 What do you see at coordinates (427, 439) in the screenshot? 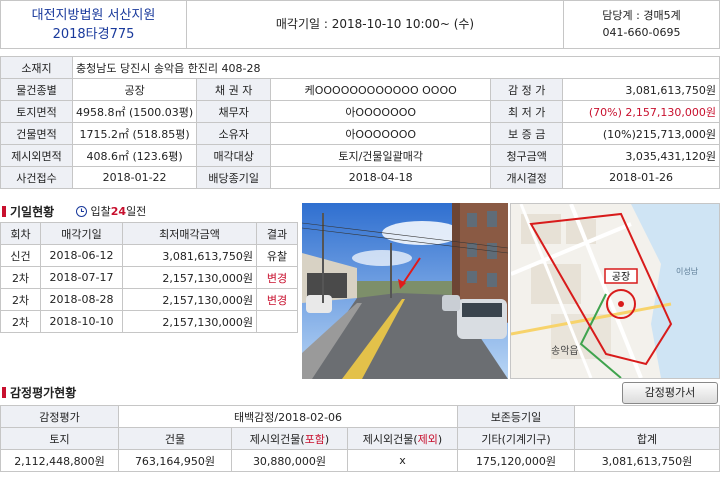
I see `col-header-emph: 제외` at bounding box center [427, 439].